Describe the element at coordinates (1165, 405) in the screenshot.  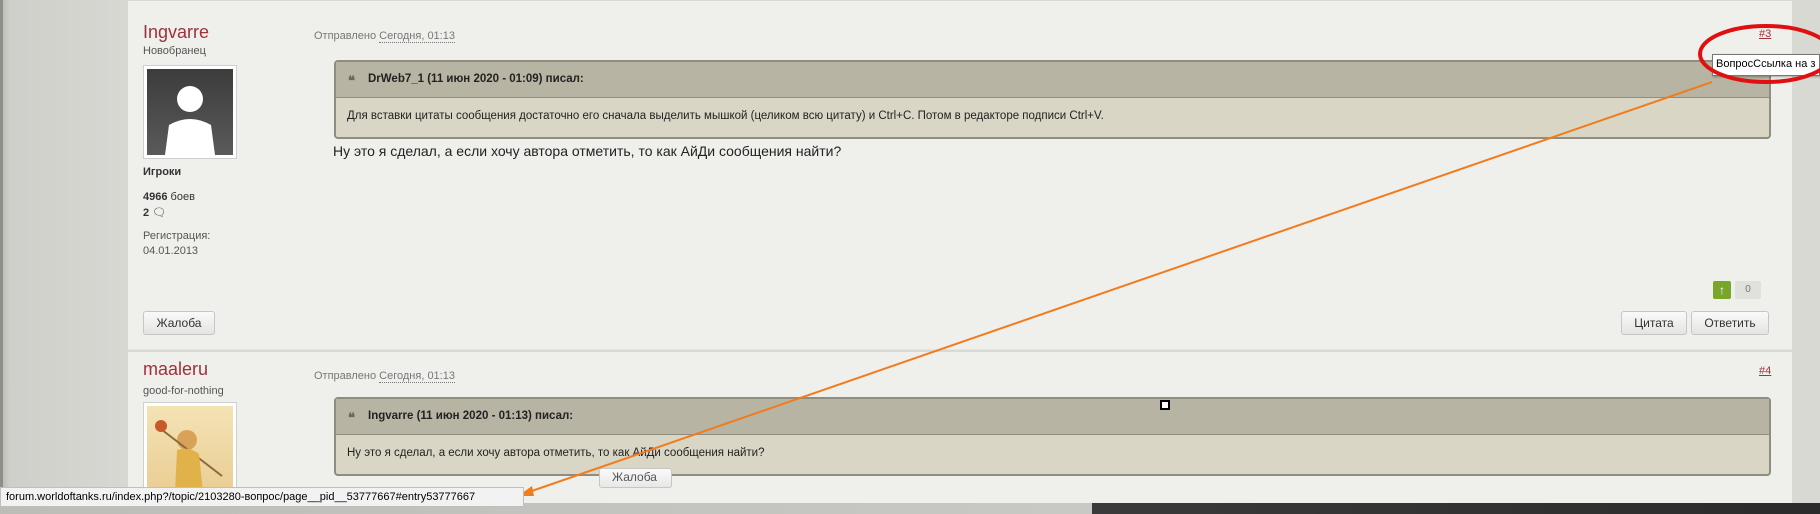
I see `cursor-icon` at that location.